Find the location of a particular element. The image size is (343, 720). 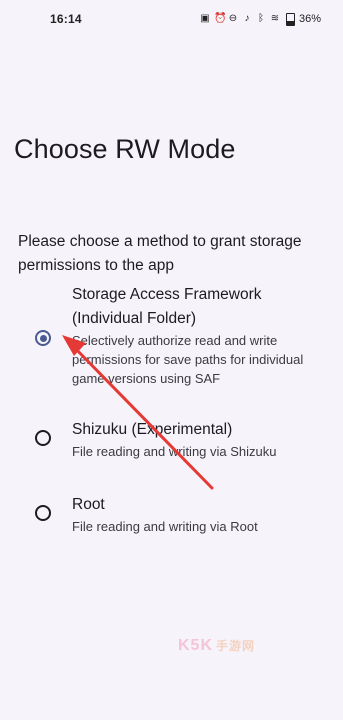

page-title: Choose RW Mode is located at coordinates (125, 149).